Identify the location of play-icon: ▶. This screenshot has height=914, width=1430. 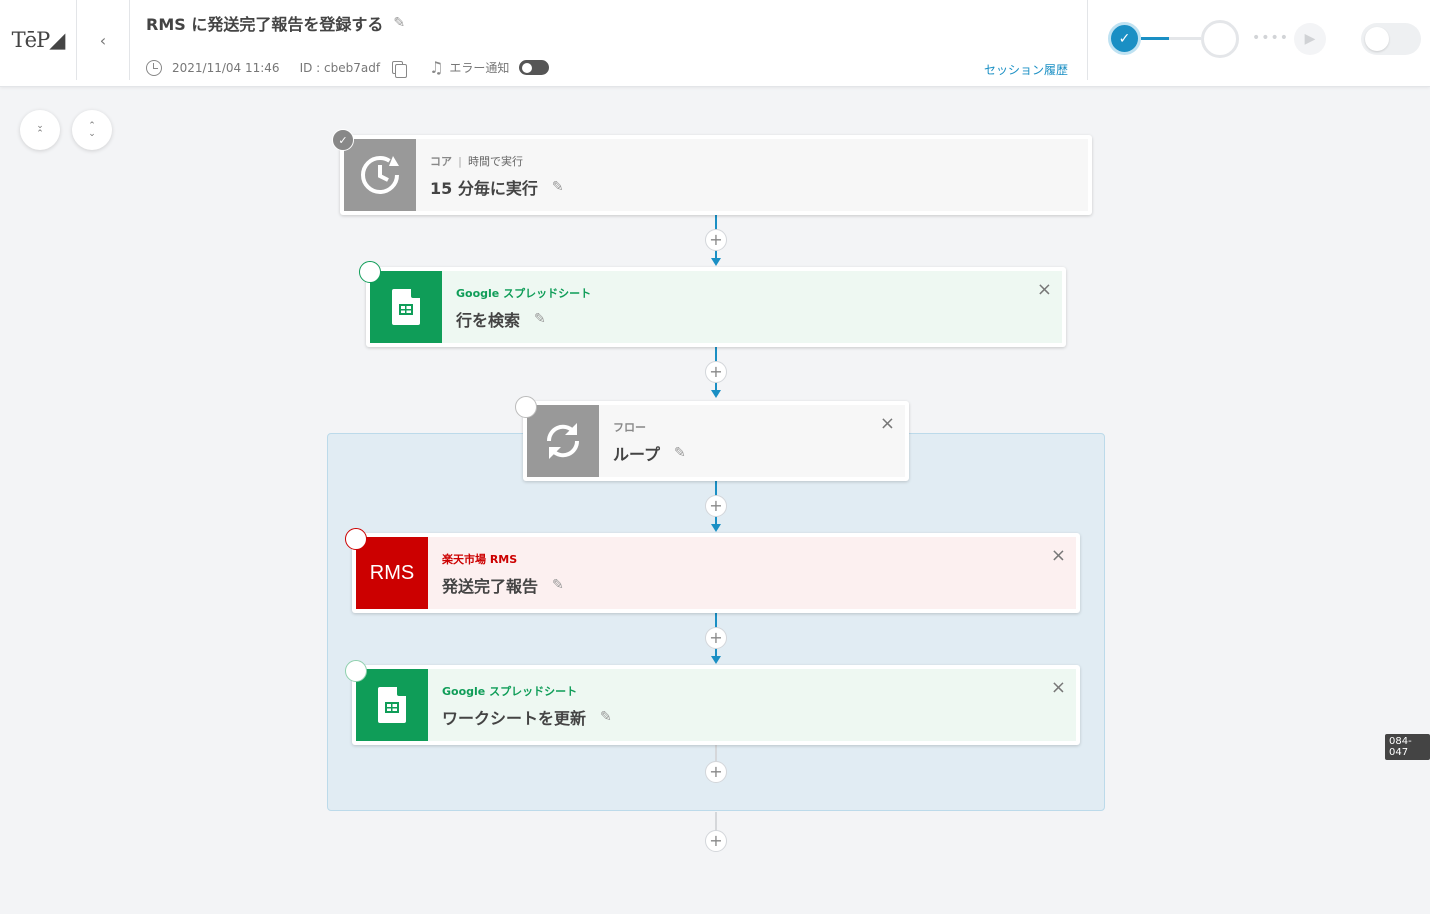
(1310, 39).